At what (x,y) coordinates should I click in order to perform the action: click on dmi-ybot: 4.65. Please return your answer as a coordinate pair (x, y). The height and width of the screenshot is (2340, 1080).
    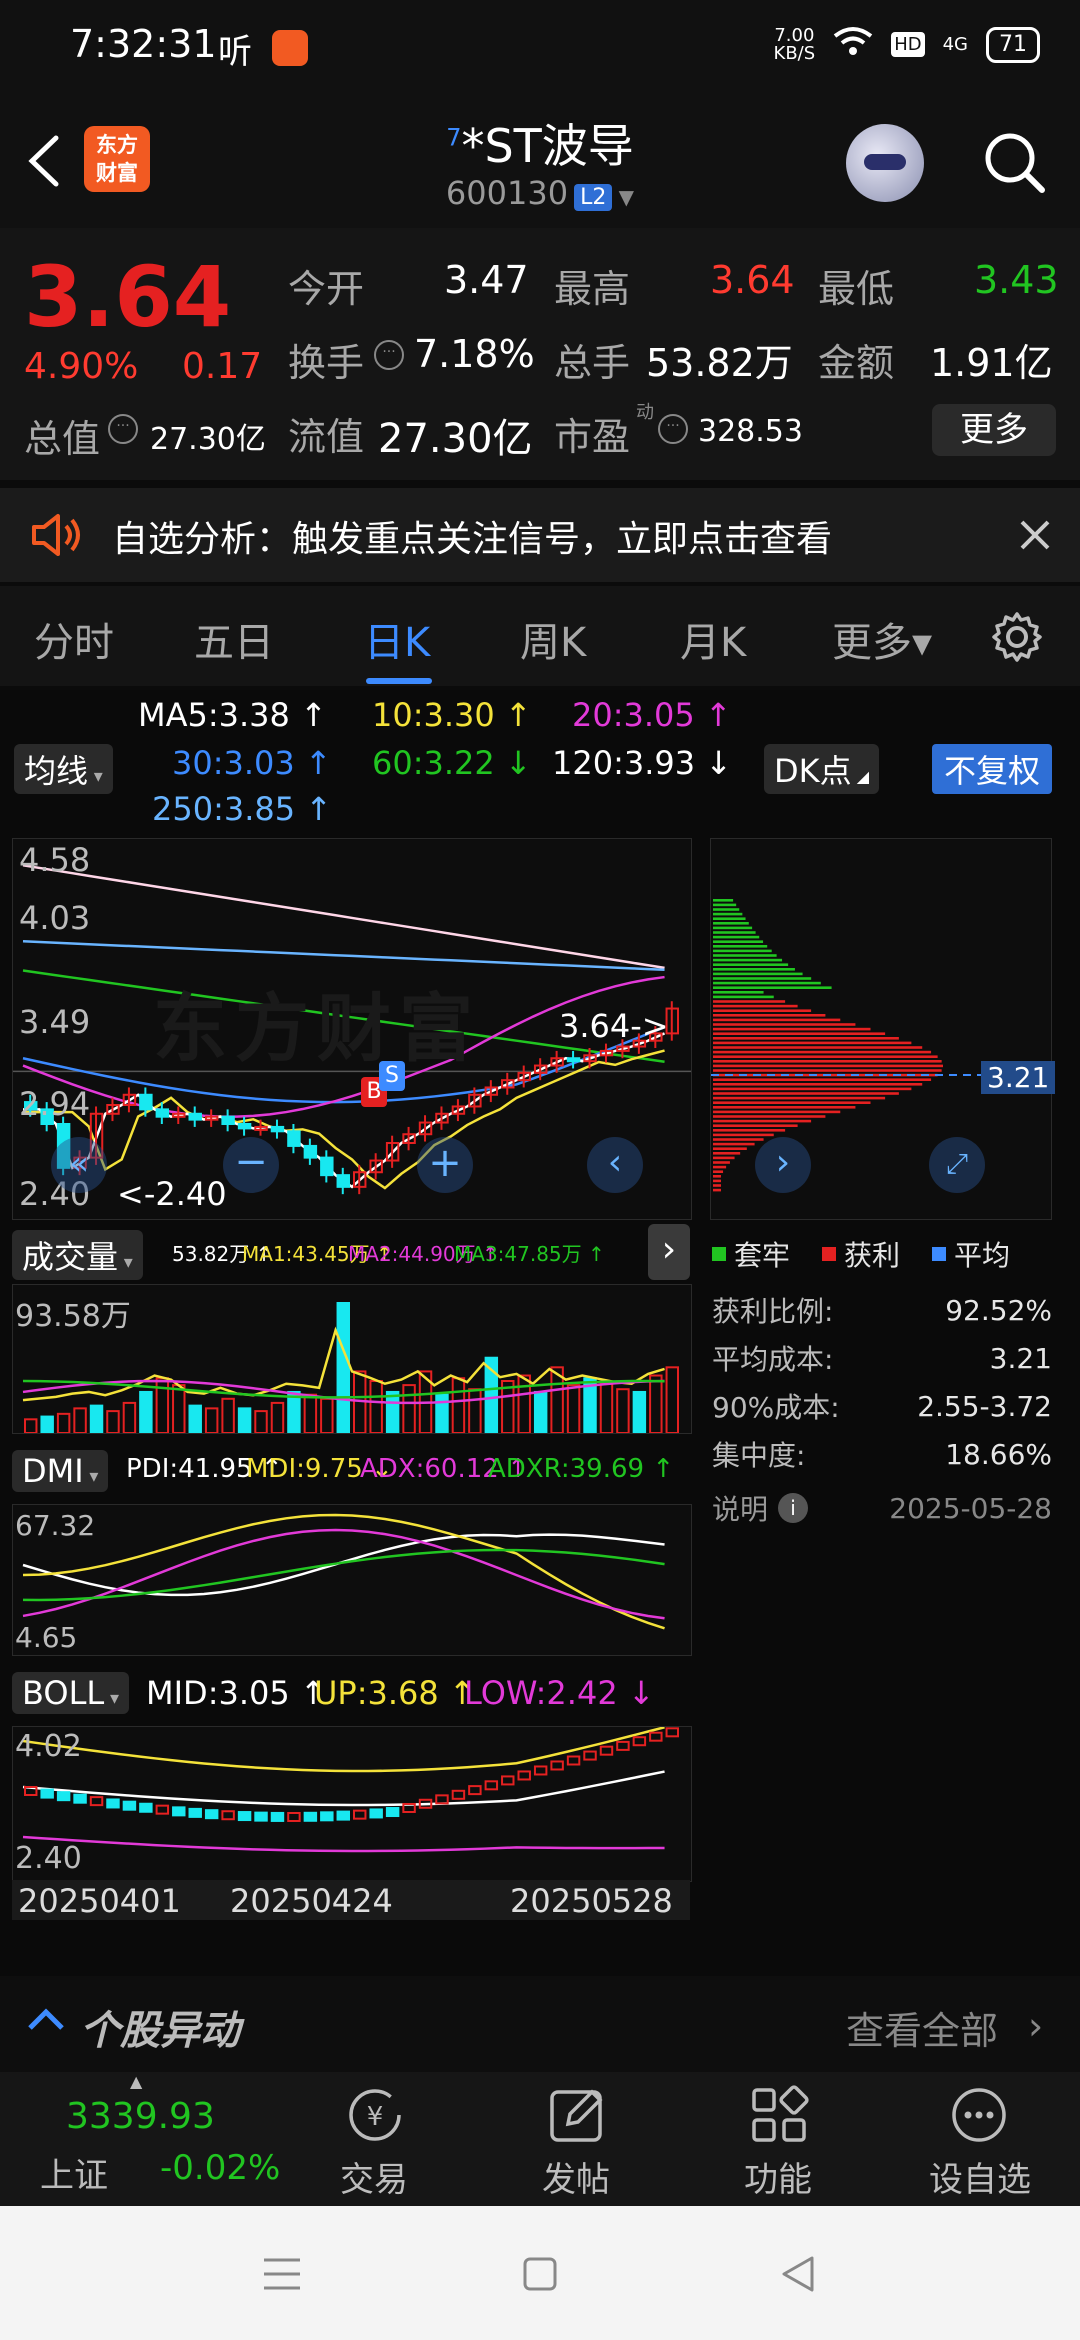
    Looking at the image, I should click on (46, 1637).